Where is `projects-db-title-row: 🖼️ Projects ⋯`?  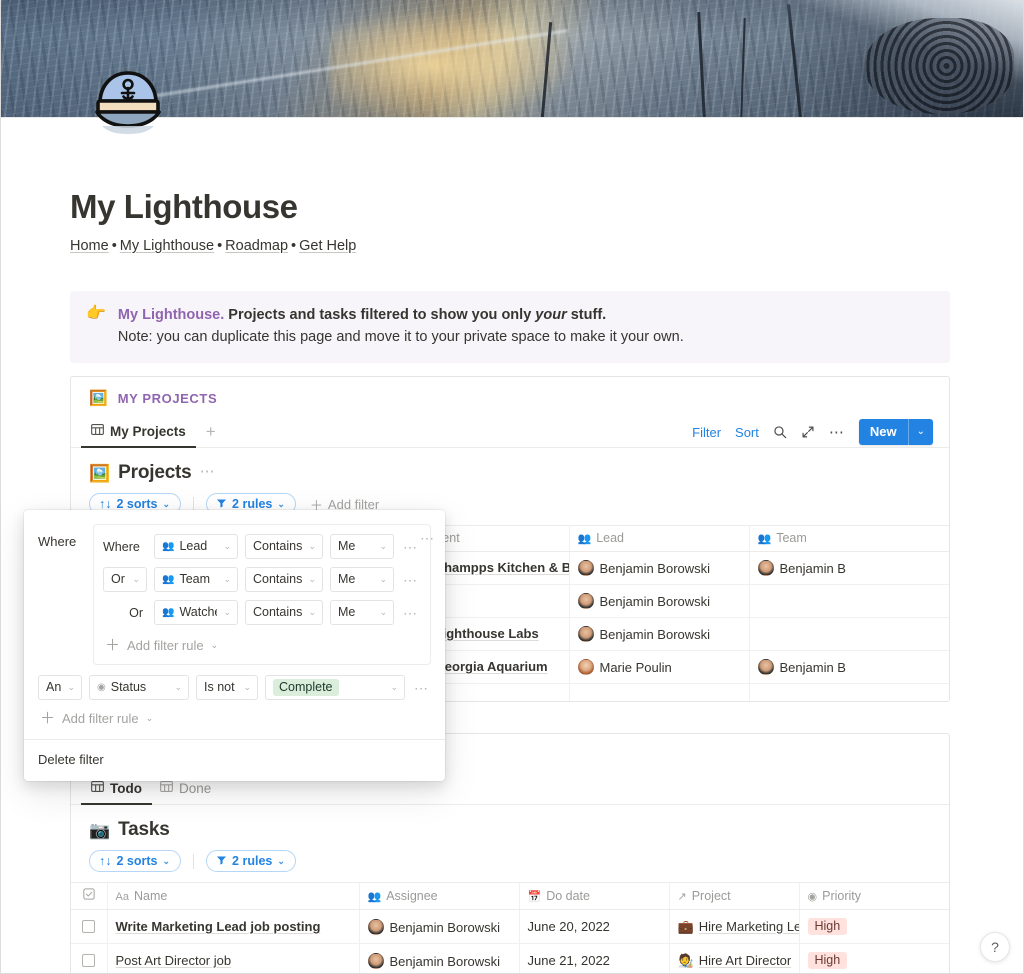 projects-db-title-row: 🖼️ Projects ⋯ is located at coordinates (510, 466).